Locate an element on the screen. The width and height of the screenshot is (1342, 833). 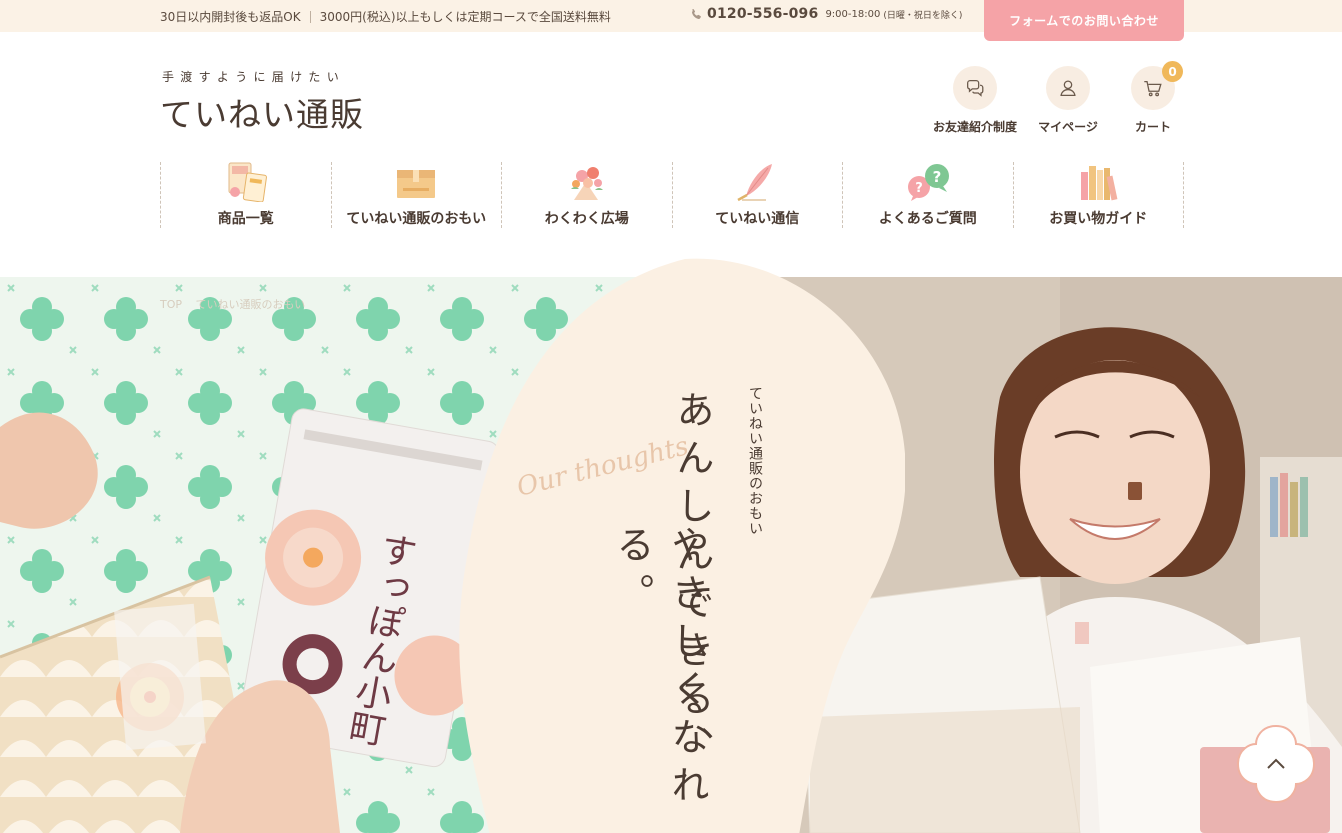
cart-label: カート is located at coordinates (1152, 127).